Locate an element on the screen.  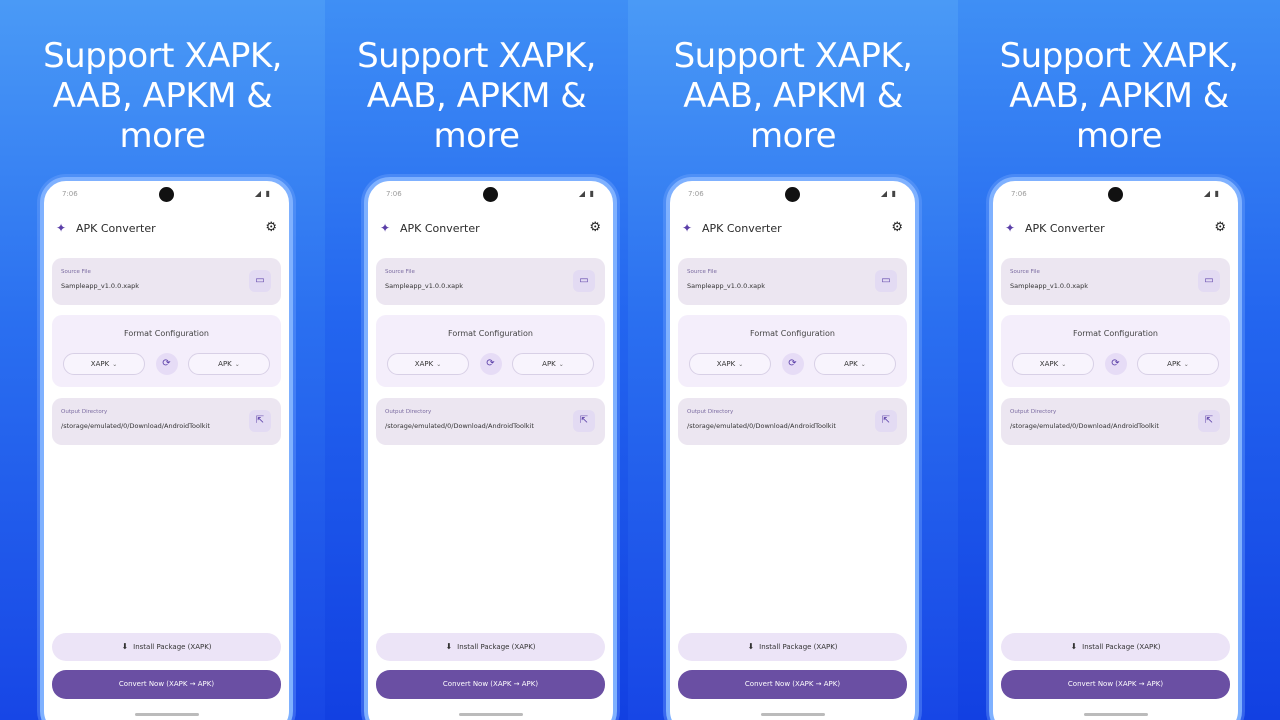
convert-now-label: Convert Now (XAPK → APK) is located at coordinates (166, 684).